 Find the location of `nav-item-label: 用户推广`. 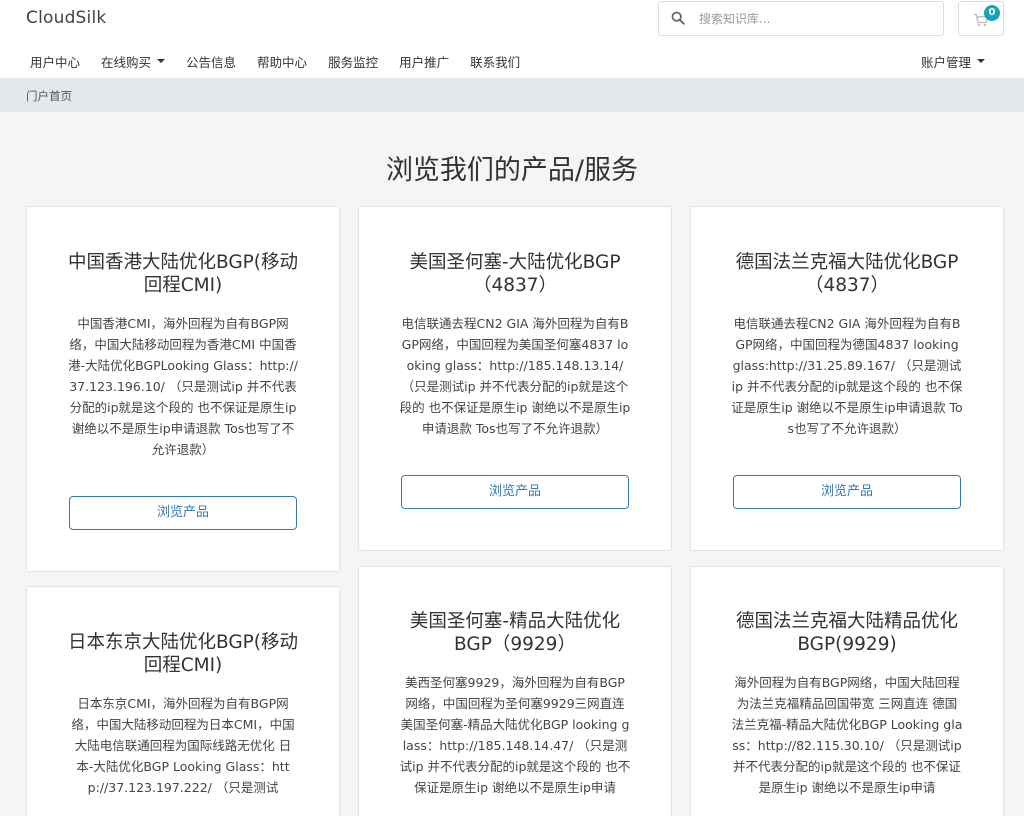

nav-item-label: 用户推广 is located at coordinates (424, 62).